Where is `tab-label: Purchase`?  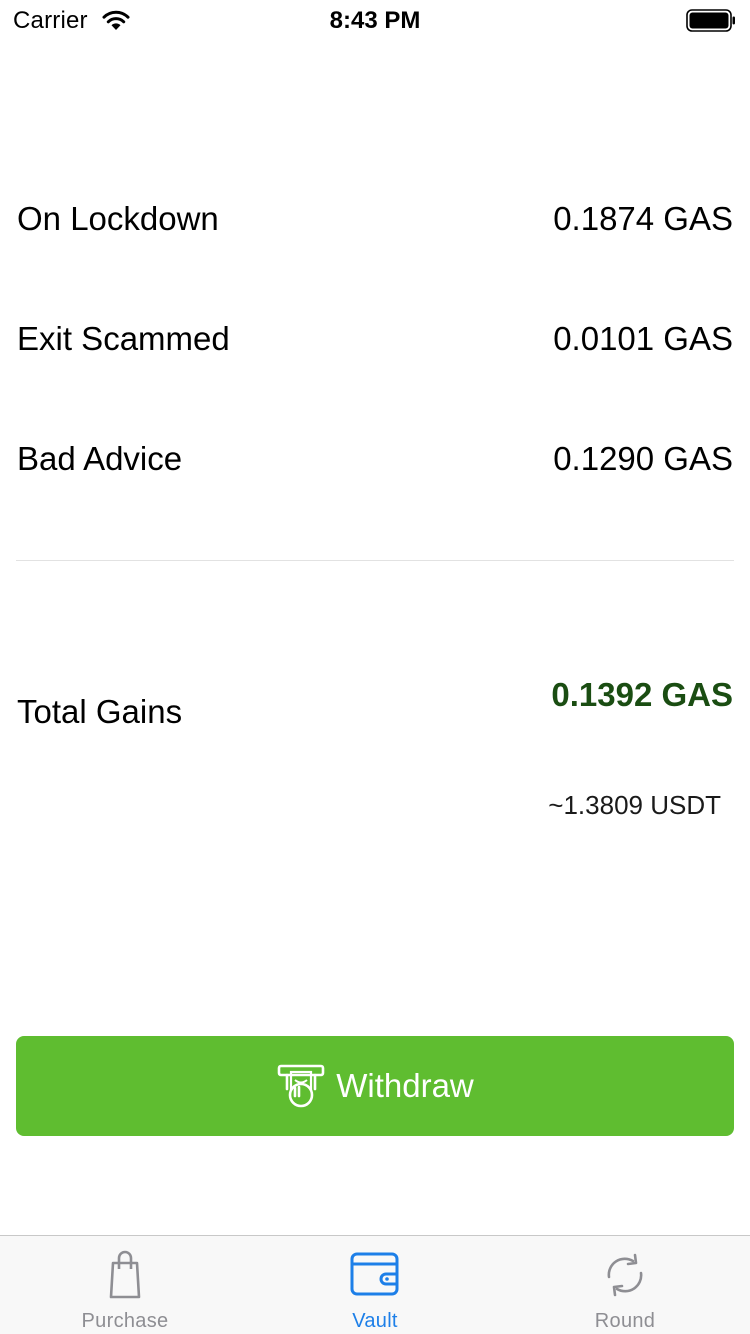 tab-label: Purchase is located at coordinates (125, 1321).